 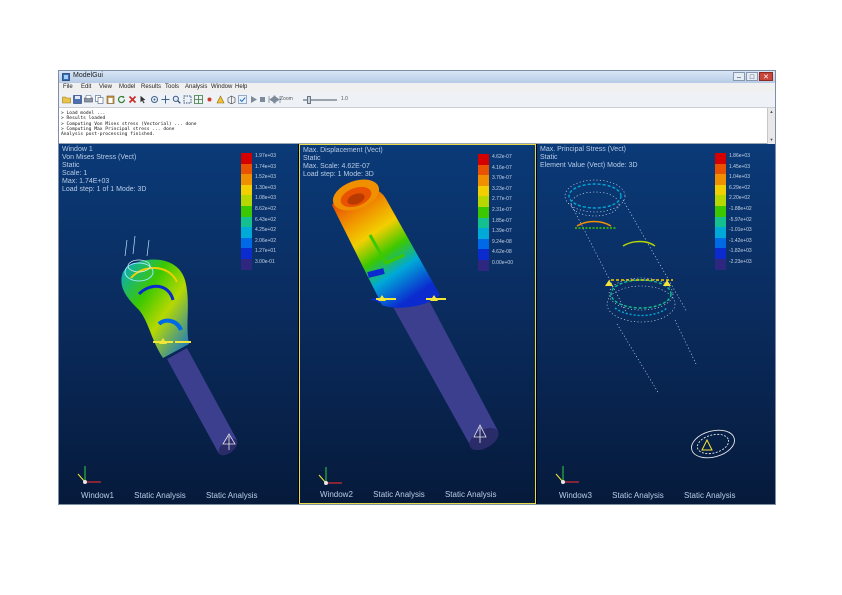 I want to click on refresh-icon, so click(x=121, y=99).